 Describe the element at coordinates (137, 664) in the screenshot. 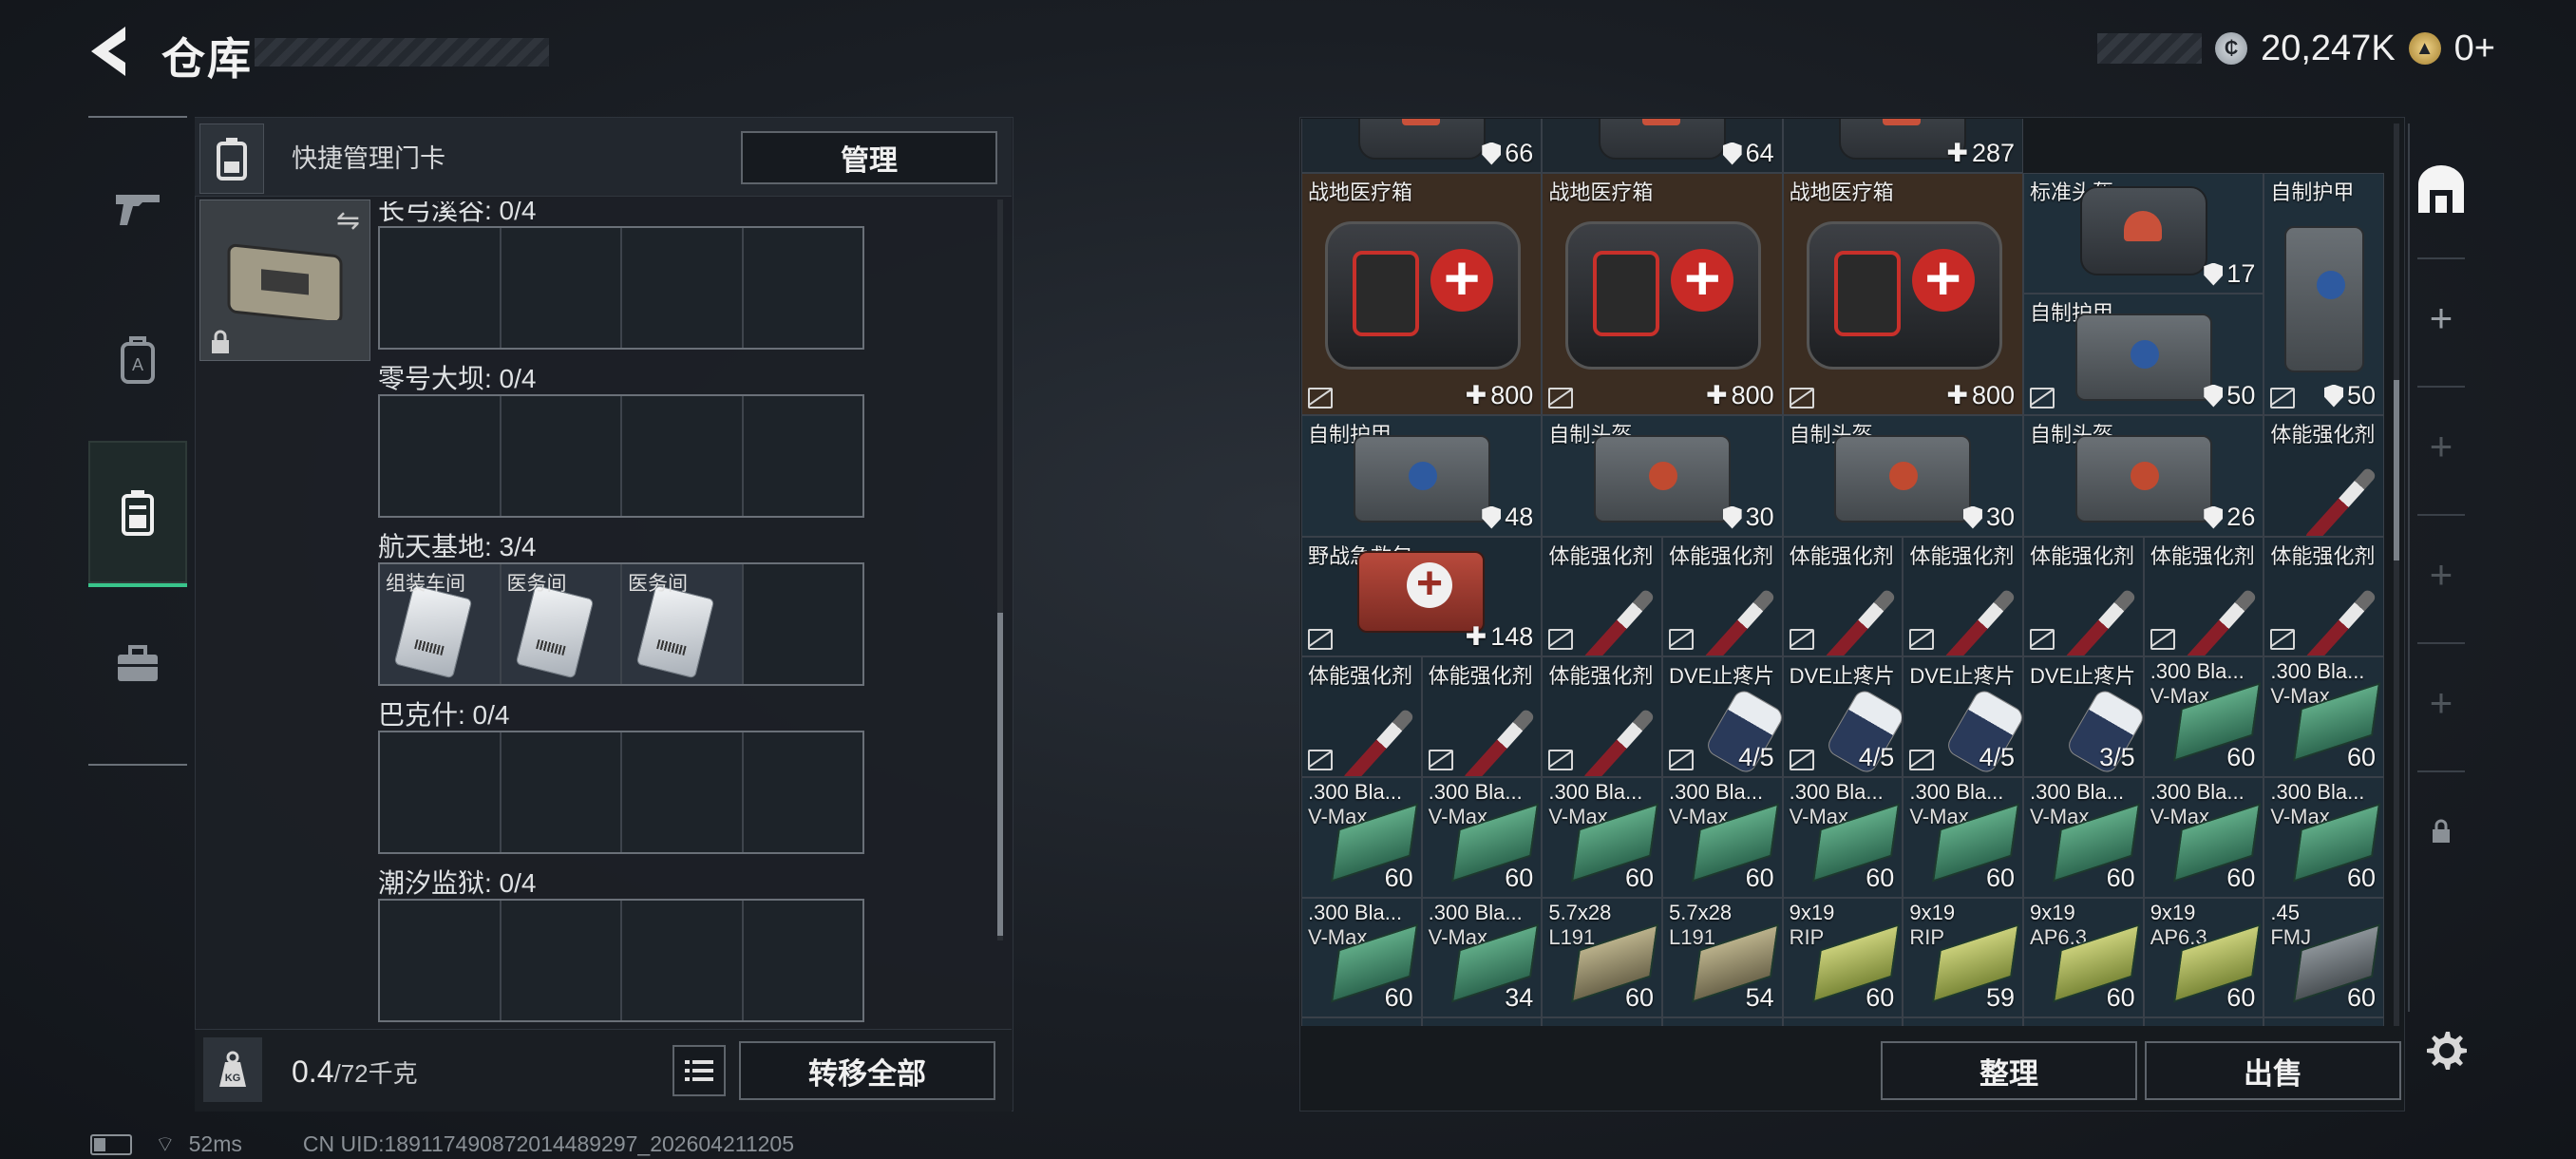

I see `tab-toolbox` at that location.